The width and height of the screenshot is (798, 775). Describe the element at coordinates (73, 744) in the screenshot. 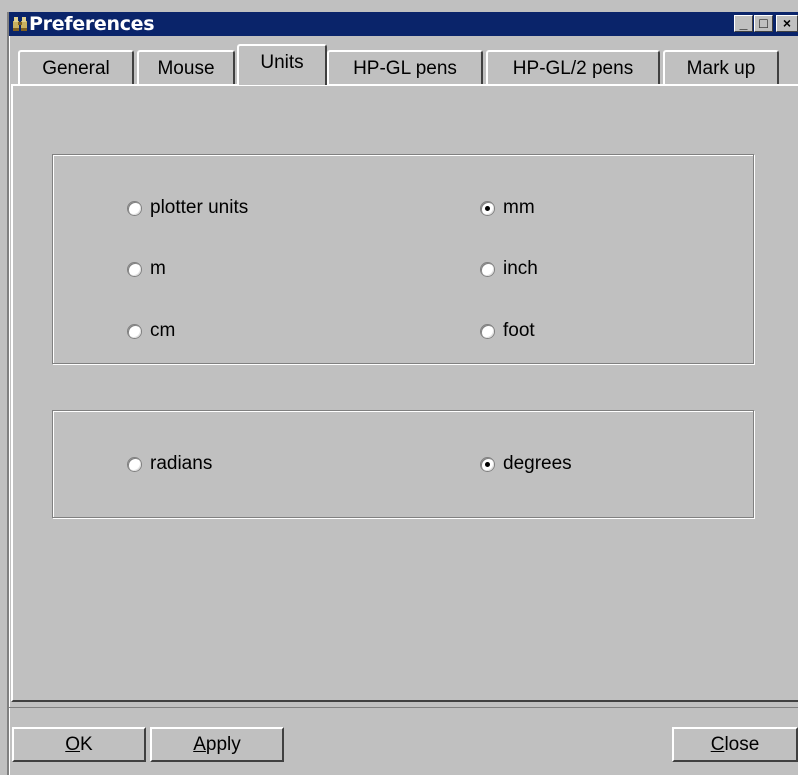

I see `ok-mnemonic: O` at that location.